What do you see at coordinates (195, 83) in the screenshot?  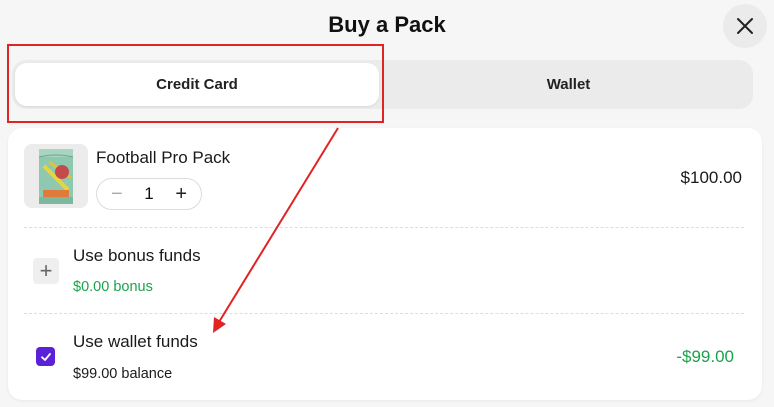 I see `annotation-highlight-box` at bounding box center [195, 83].